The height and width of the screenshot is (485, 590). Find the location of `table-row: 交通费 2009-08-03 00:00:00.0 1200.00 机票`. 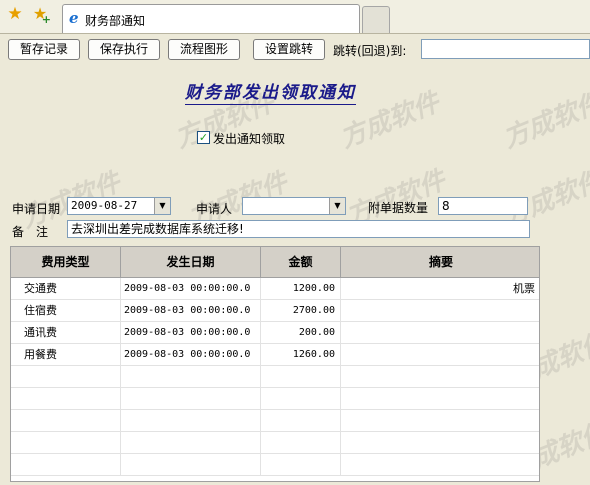

table-row: 交通费 2009-08-03 00:00:00.0 1200.00 机票 is located at coordinates (275, 289).